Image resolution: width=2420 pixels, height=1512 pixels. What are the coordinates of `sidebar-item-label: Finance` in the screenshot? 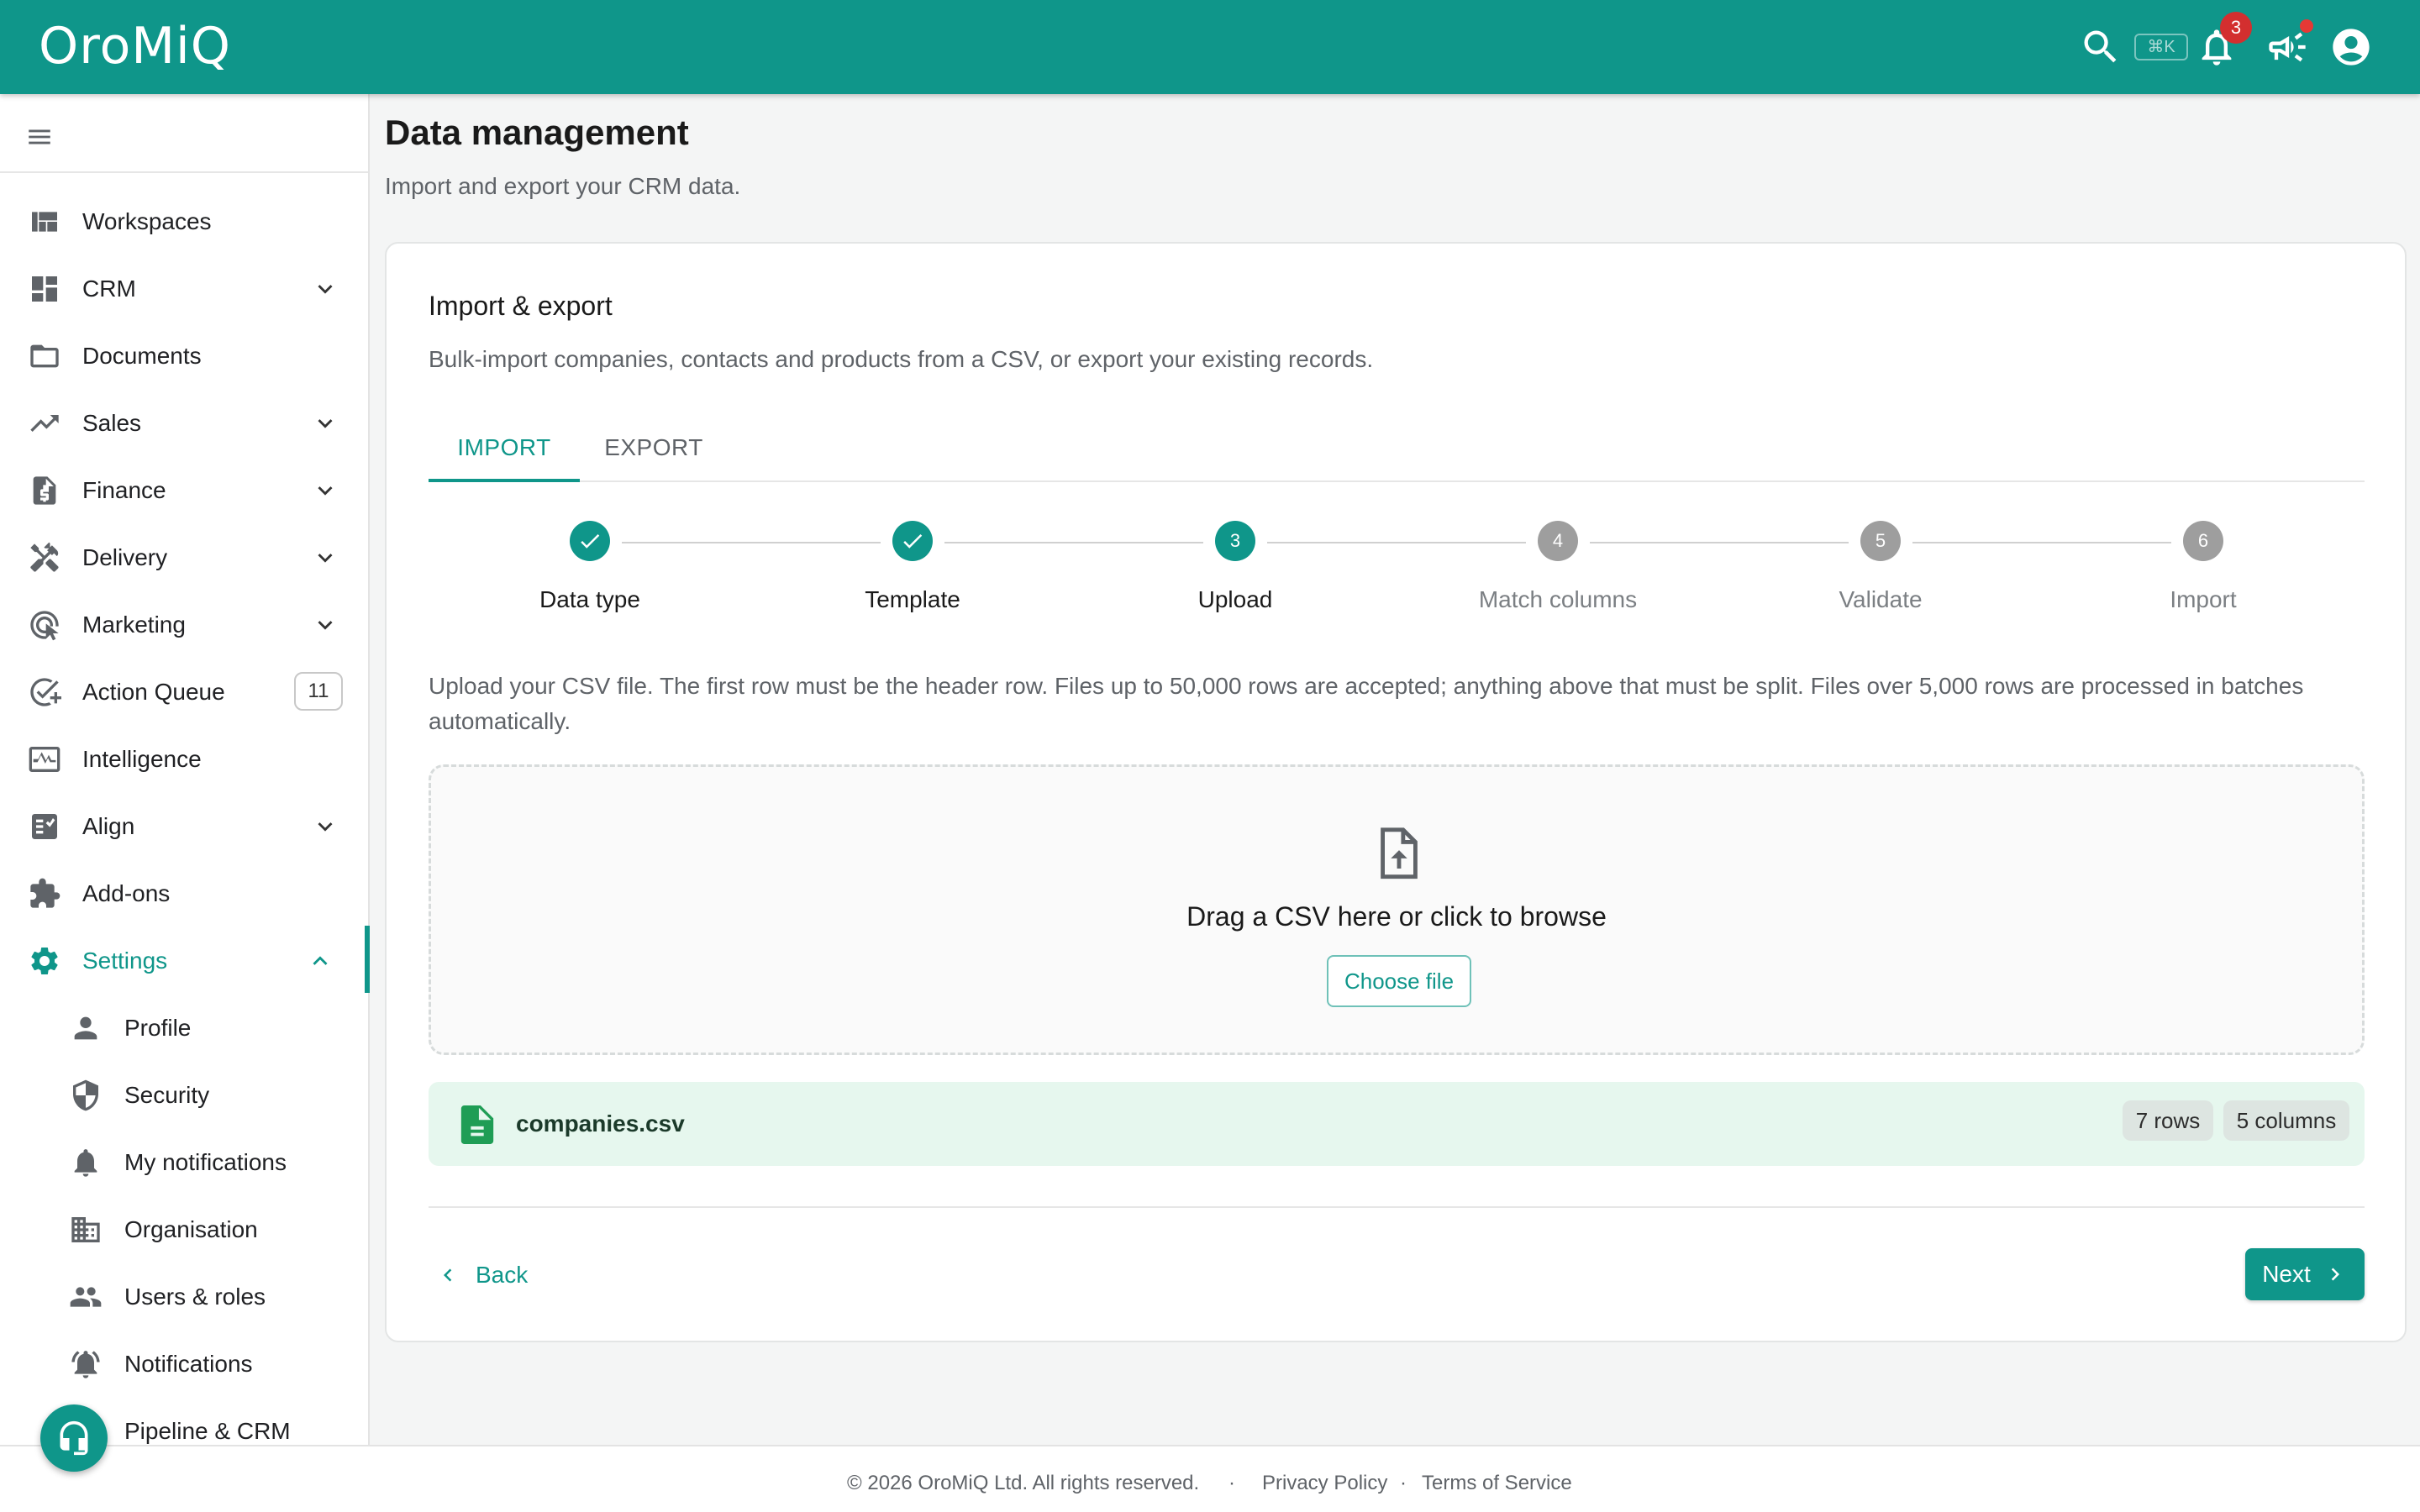 It's located at (124, 490).